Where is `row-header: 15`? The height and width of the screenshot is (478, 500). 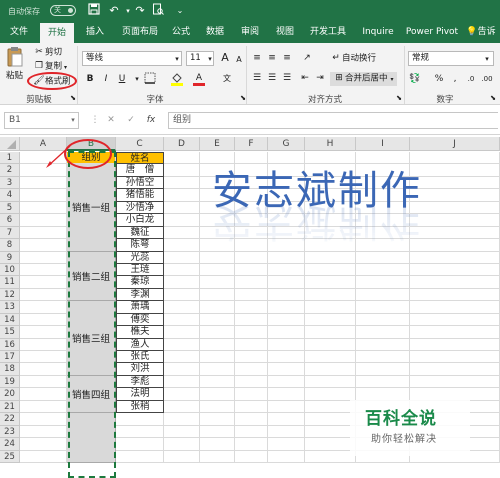
row-header: 15 is located at coordinates (10, 332).